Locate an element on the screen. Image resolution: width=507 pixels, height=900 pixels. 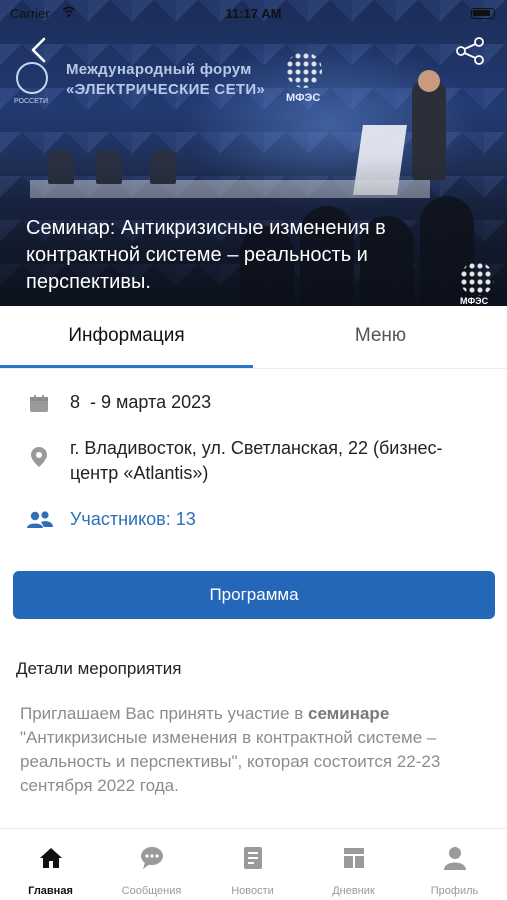
battery-icon is located at coordinates (483, 13).